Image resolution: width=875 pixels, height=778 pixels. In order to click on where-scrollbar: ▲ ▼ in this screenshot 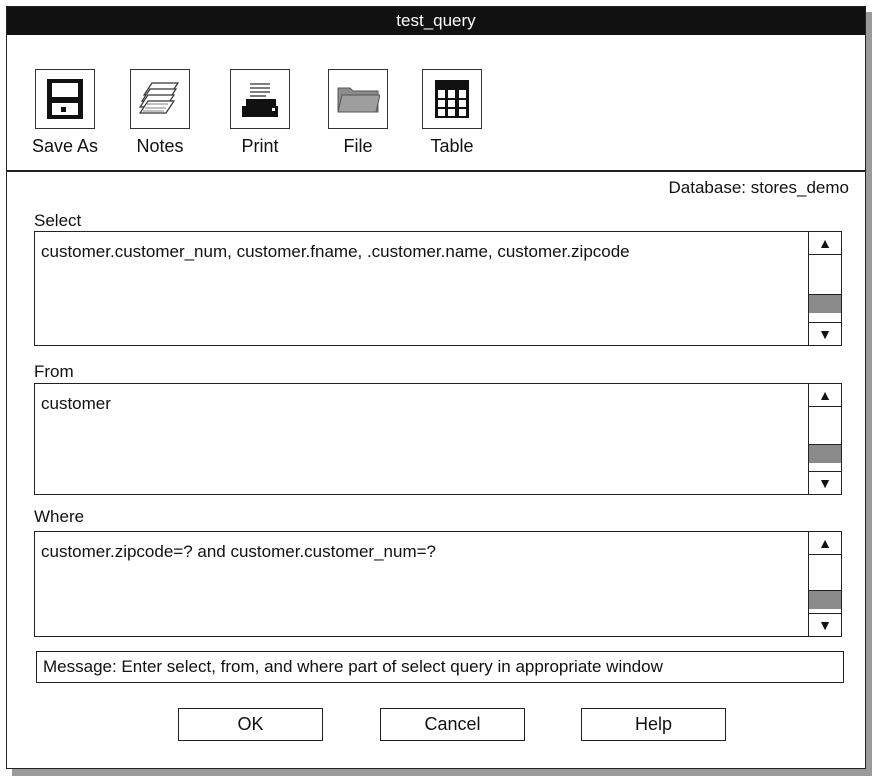, I will do `click(824, 584)`.